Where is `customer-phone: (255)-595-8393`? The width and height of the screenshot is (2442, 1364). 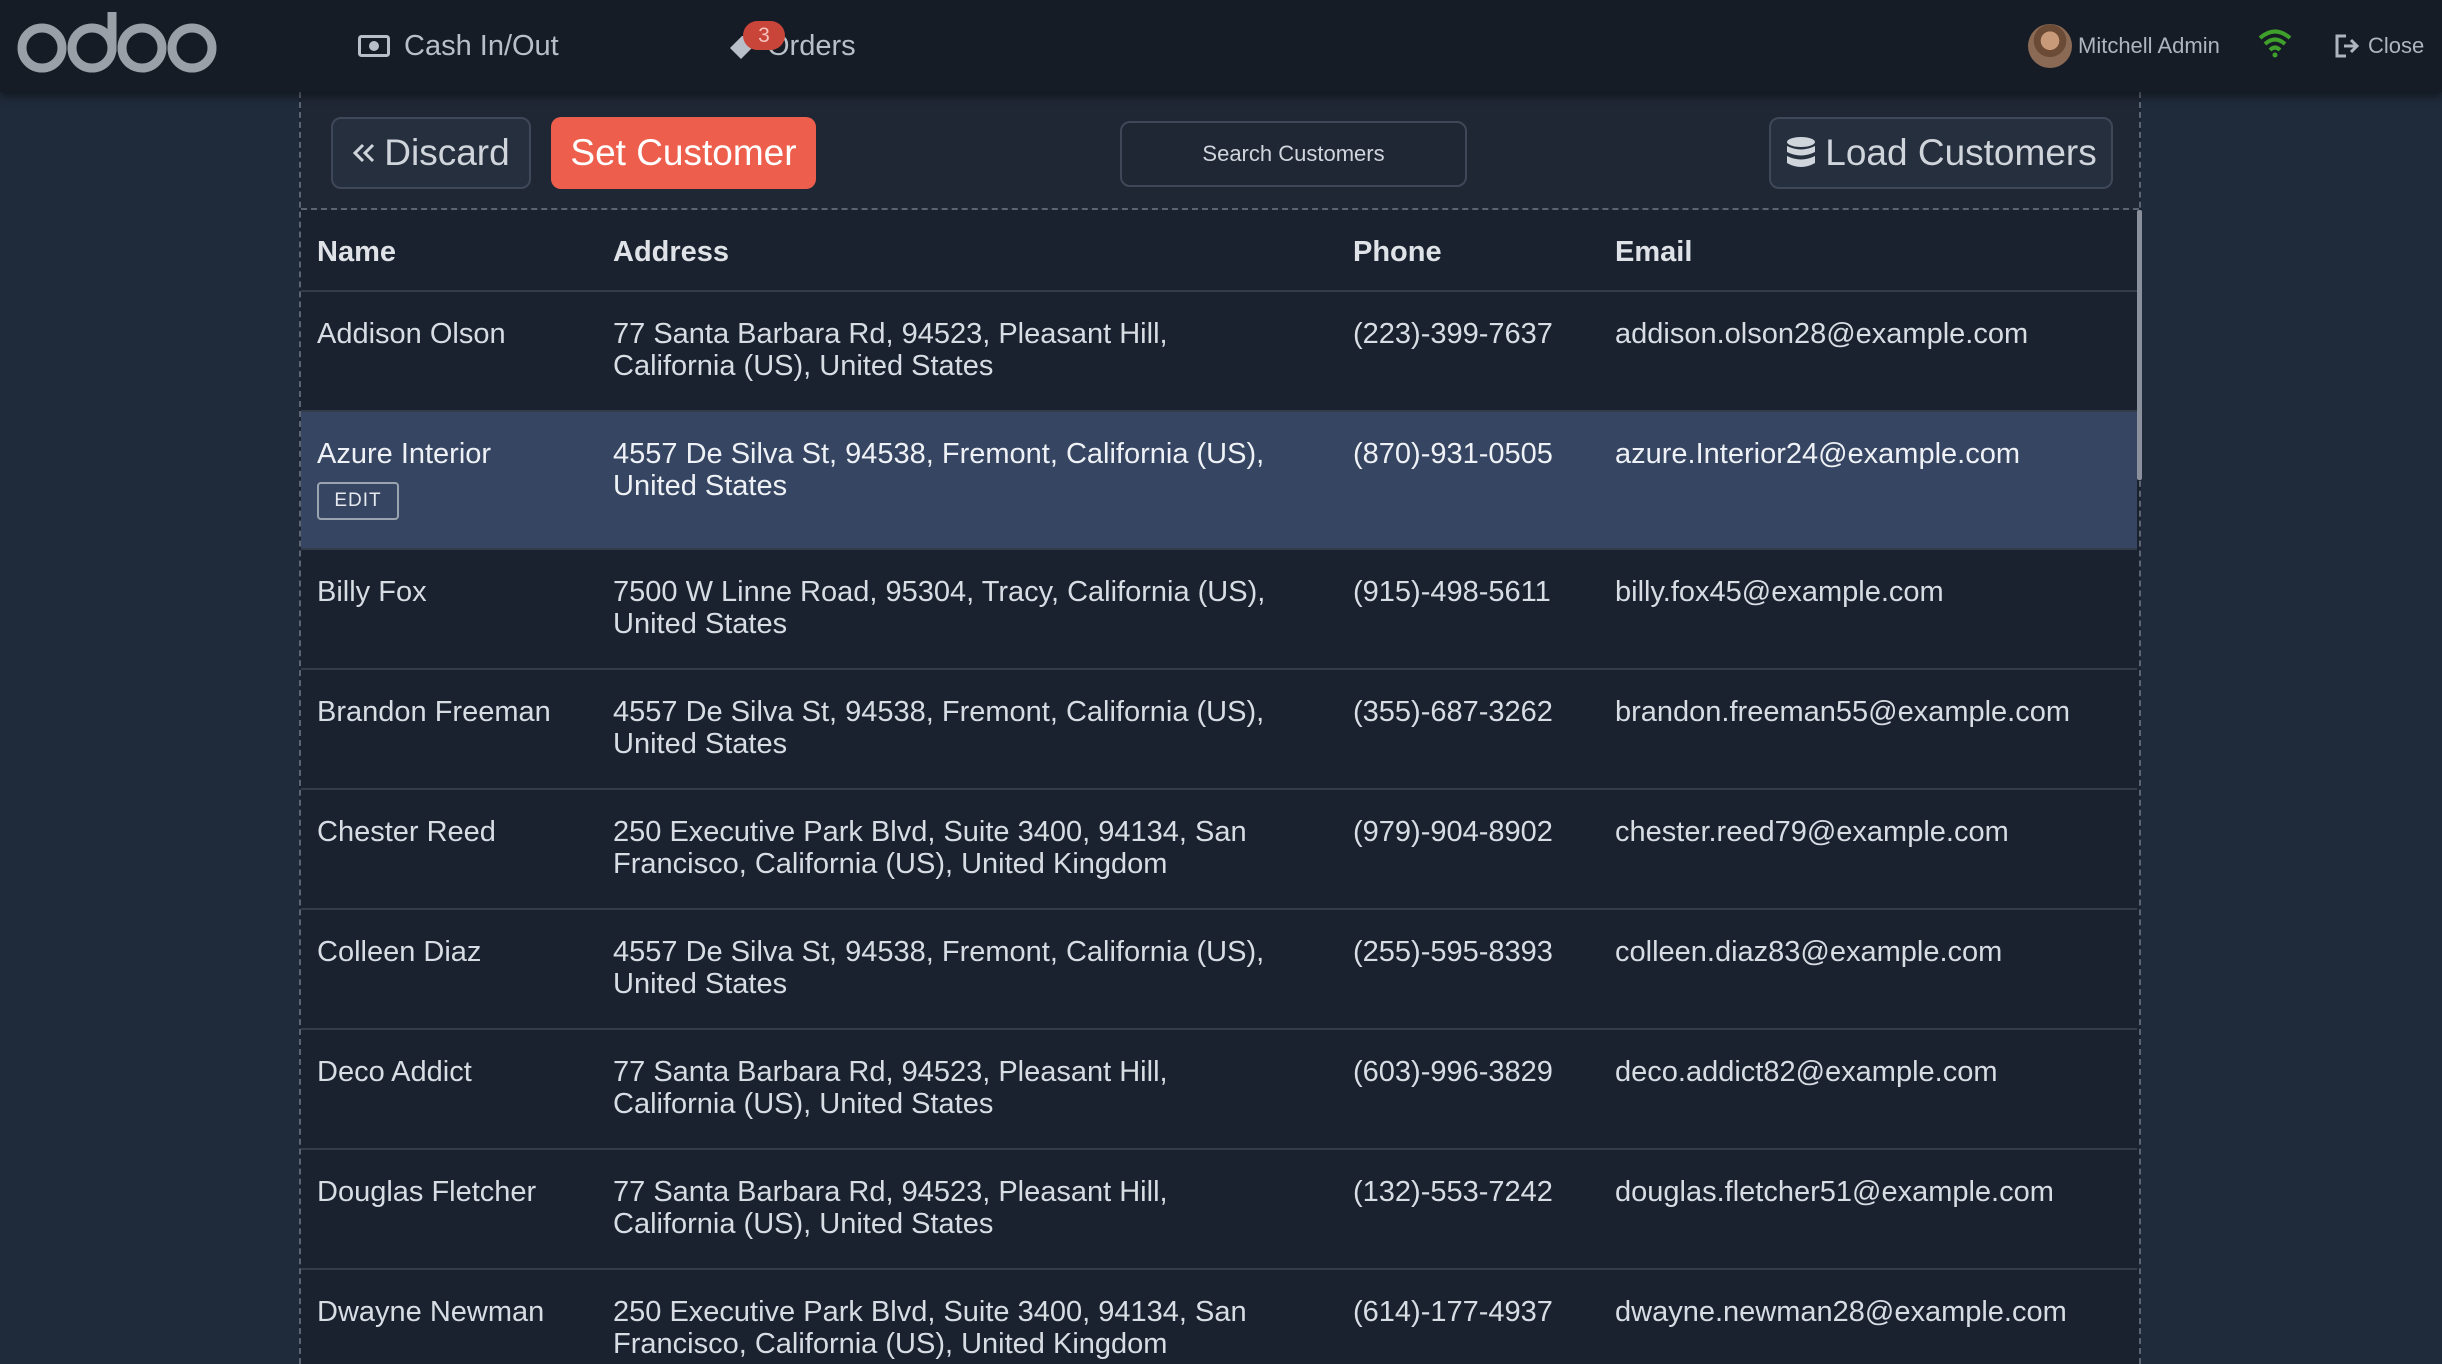
customer-phone: (255)-595-8393 is located at coordinates (1453, 952).